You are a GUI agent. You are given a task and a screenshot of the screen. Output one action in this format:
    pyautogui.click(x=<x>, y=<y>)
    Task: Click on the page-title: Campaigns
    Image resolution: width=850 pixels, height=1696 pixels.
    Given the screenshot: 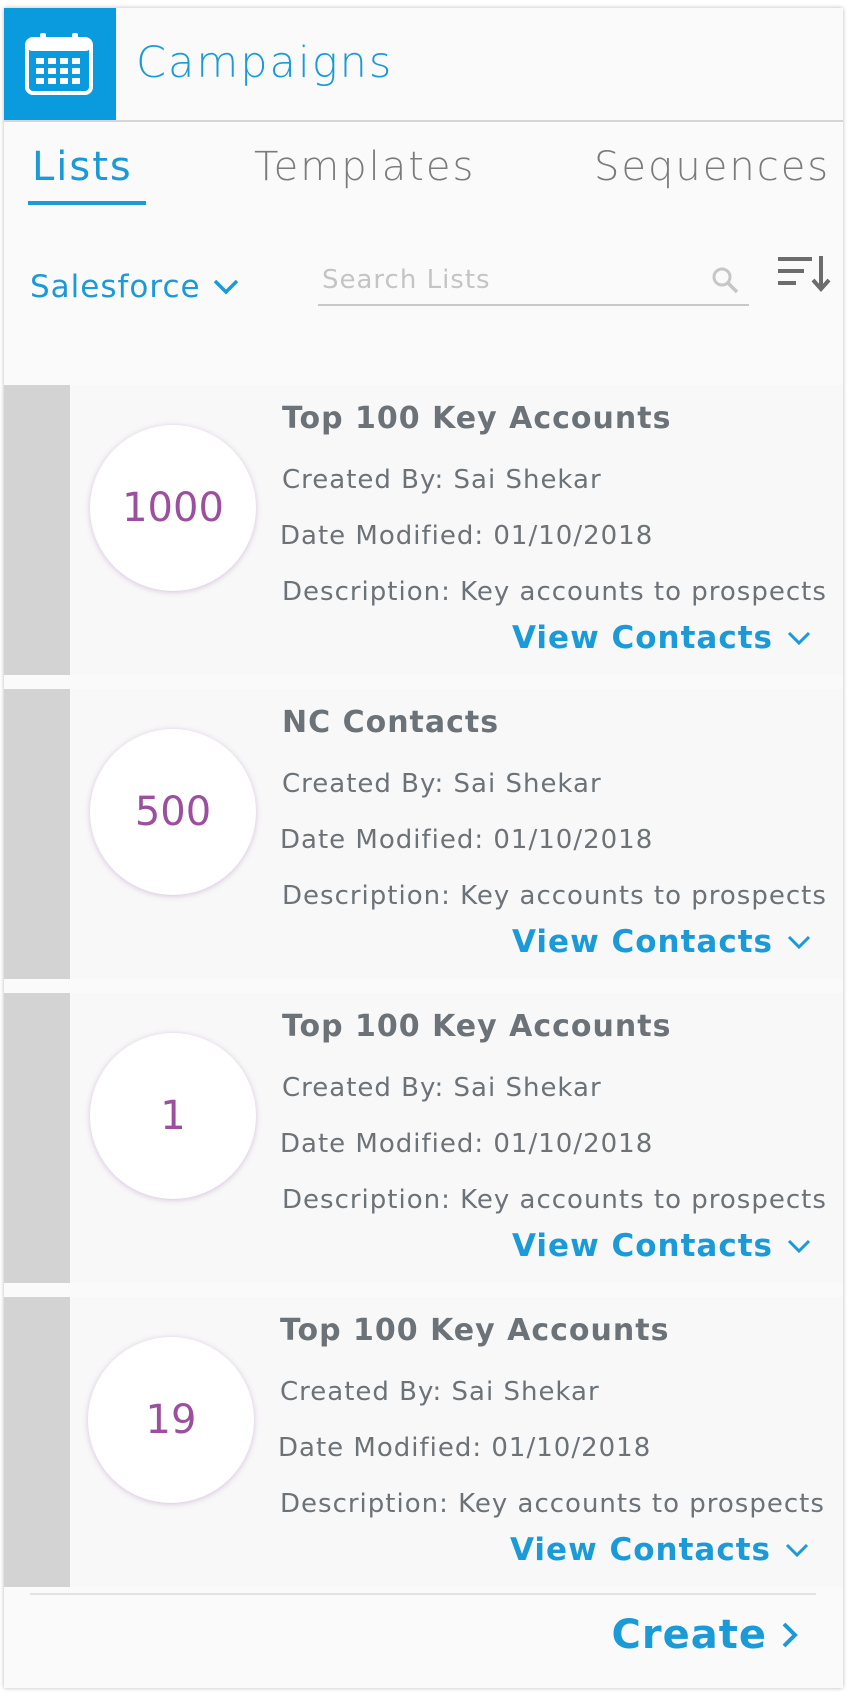 What is the action you would take?
    pyautogui.click(x=265, y=63)
    